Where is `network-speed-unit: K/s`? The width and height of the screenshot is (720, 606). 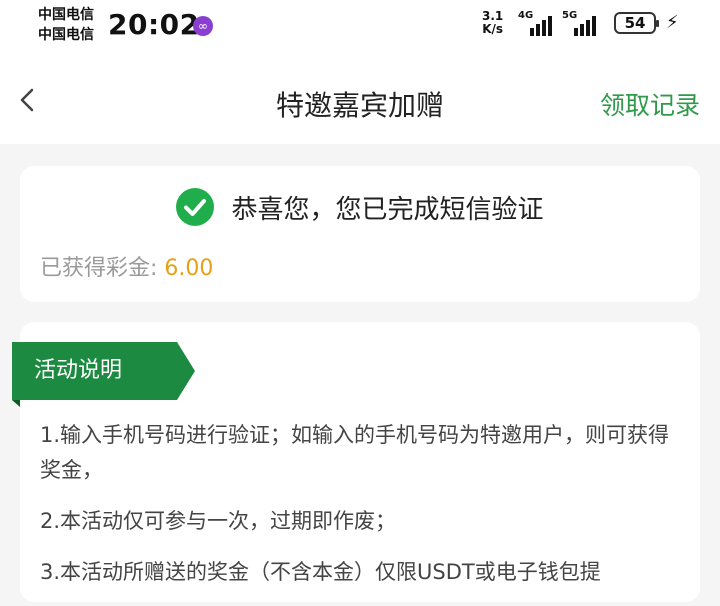 network-speed-unit: K/s is located at coordinates (493, 29).